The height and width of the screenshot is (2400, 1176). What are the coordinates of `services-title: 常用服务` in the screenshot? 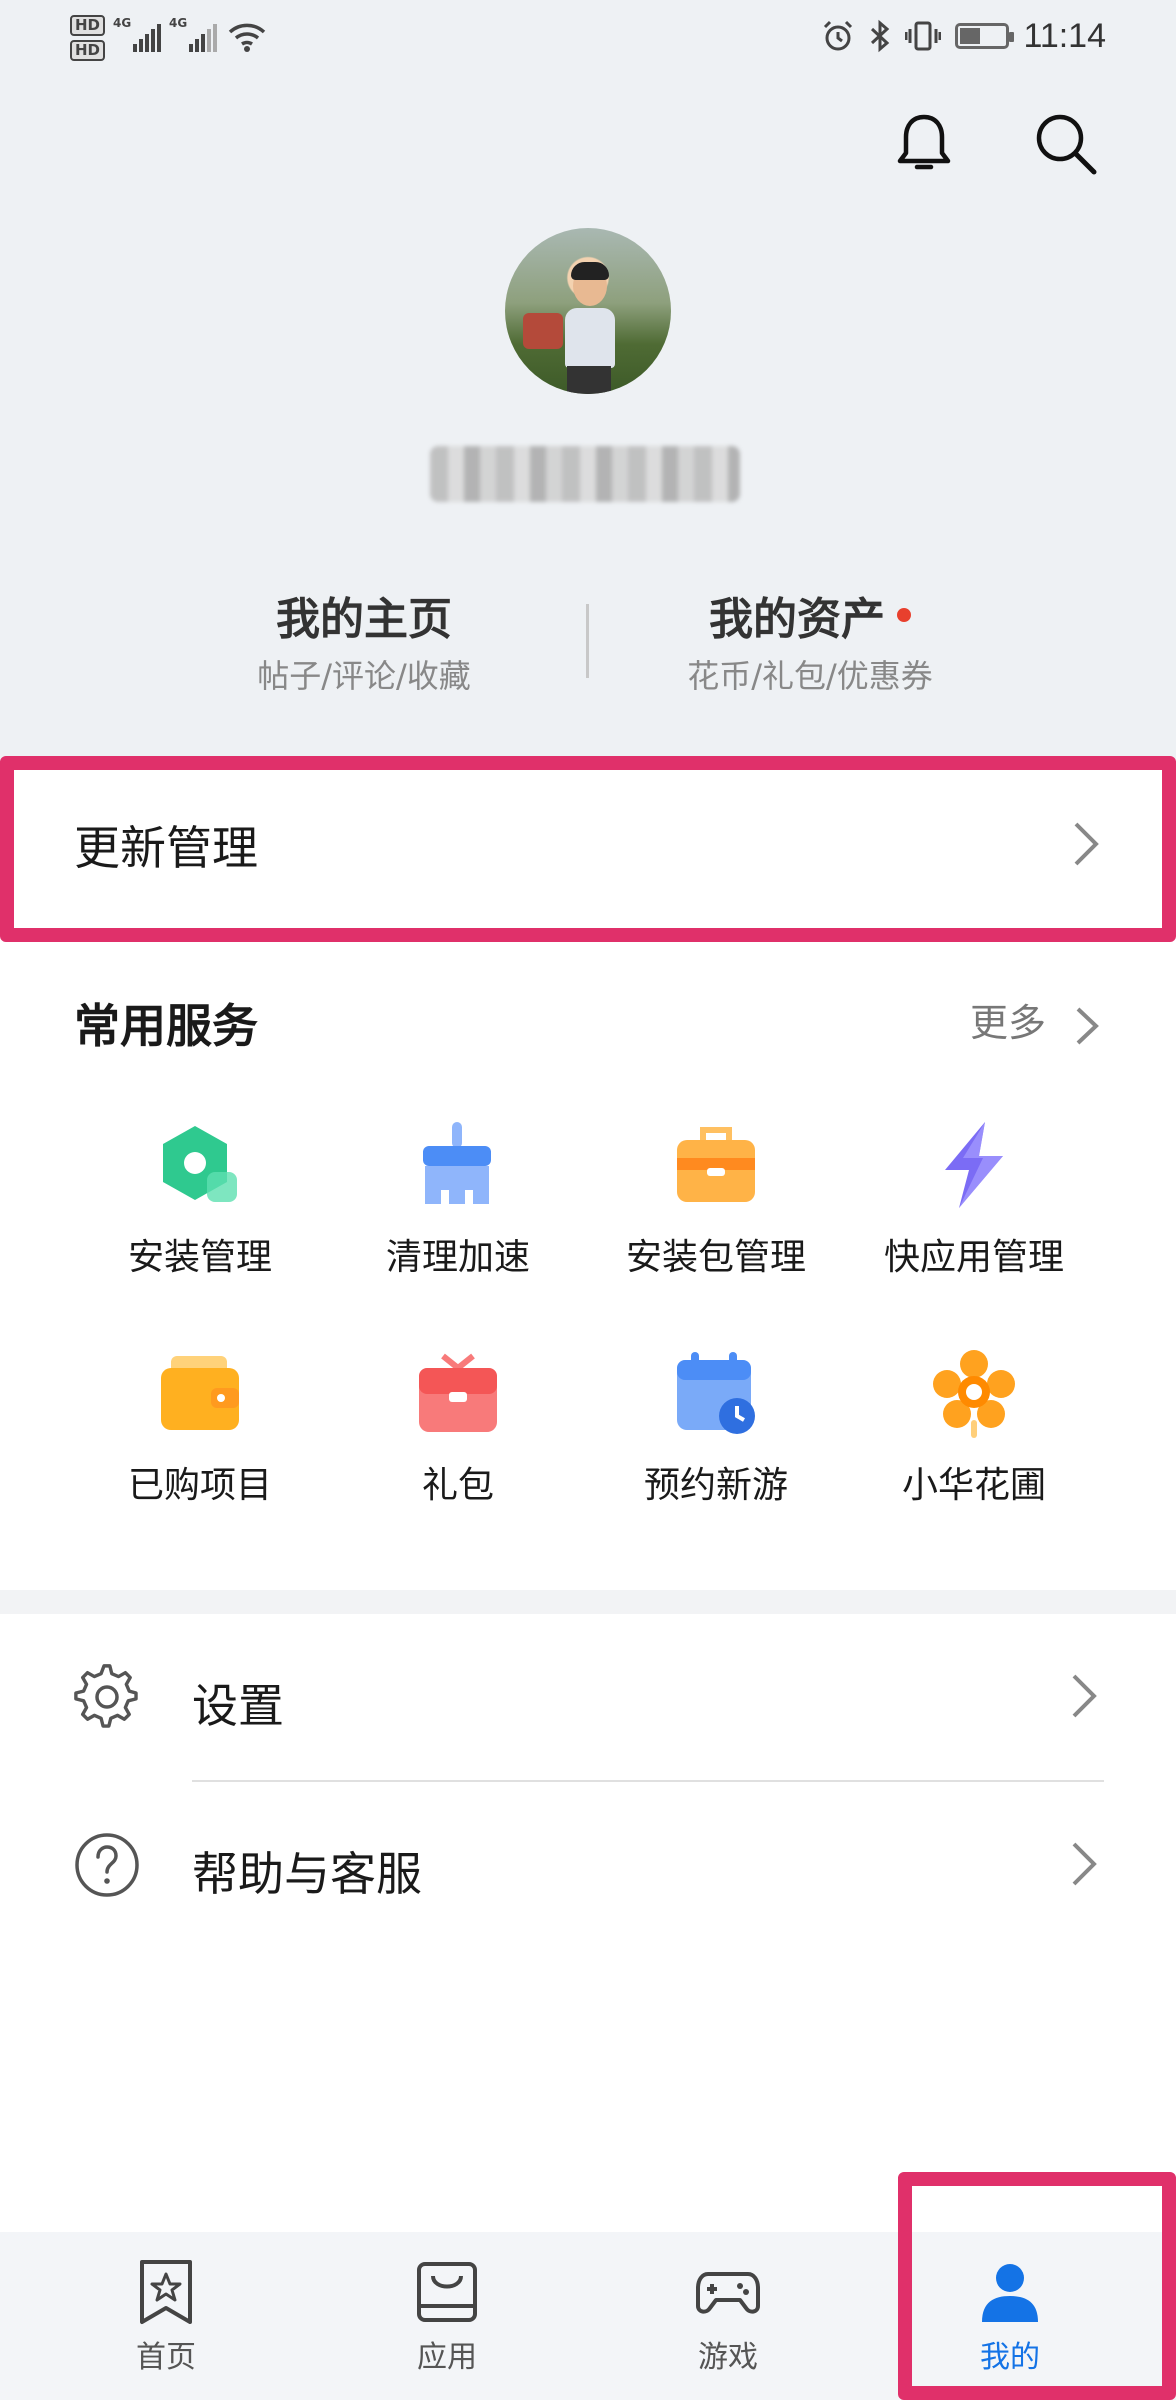 It's located at (166, 1026).